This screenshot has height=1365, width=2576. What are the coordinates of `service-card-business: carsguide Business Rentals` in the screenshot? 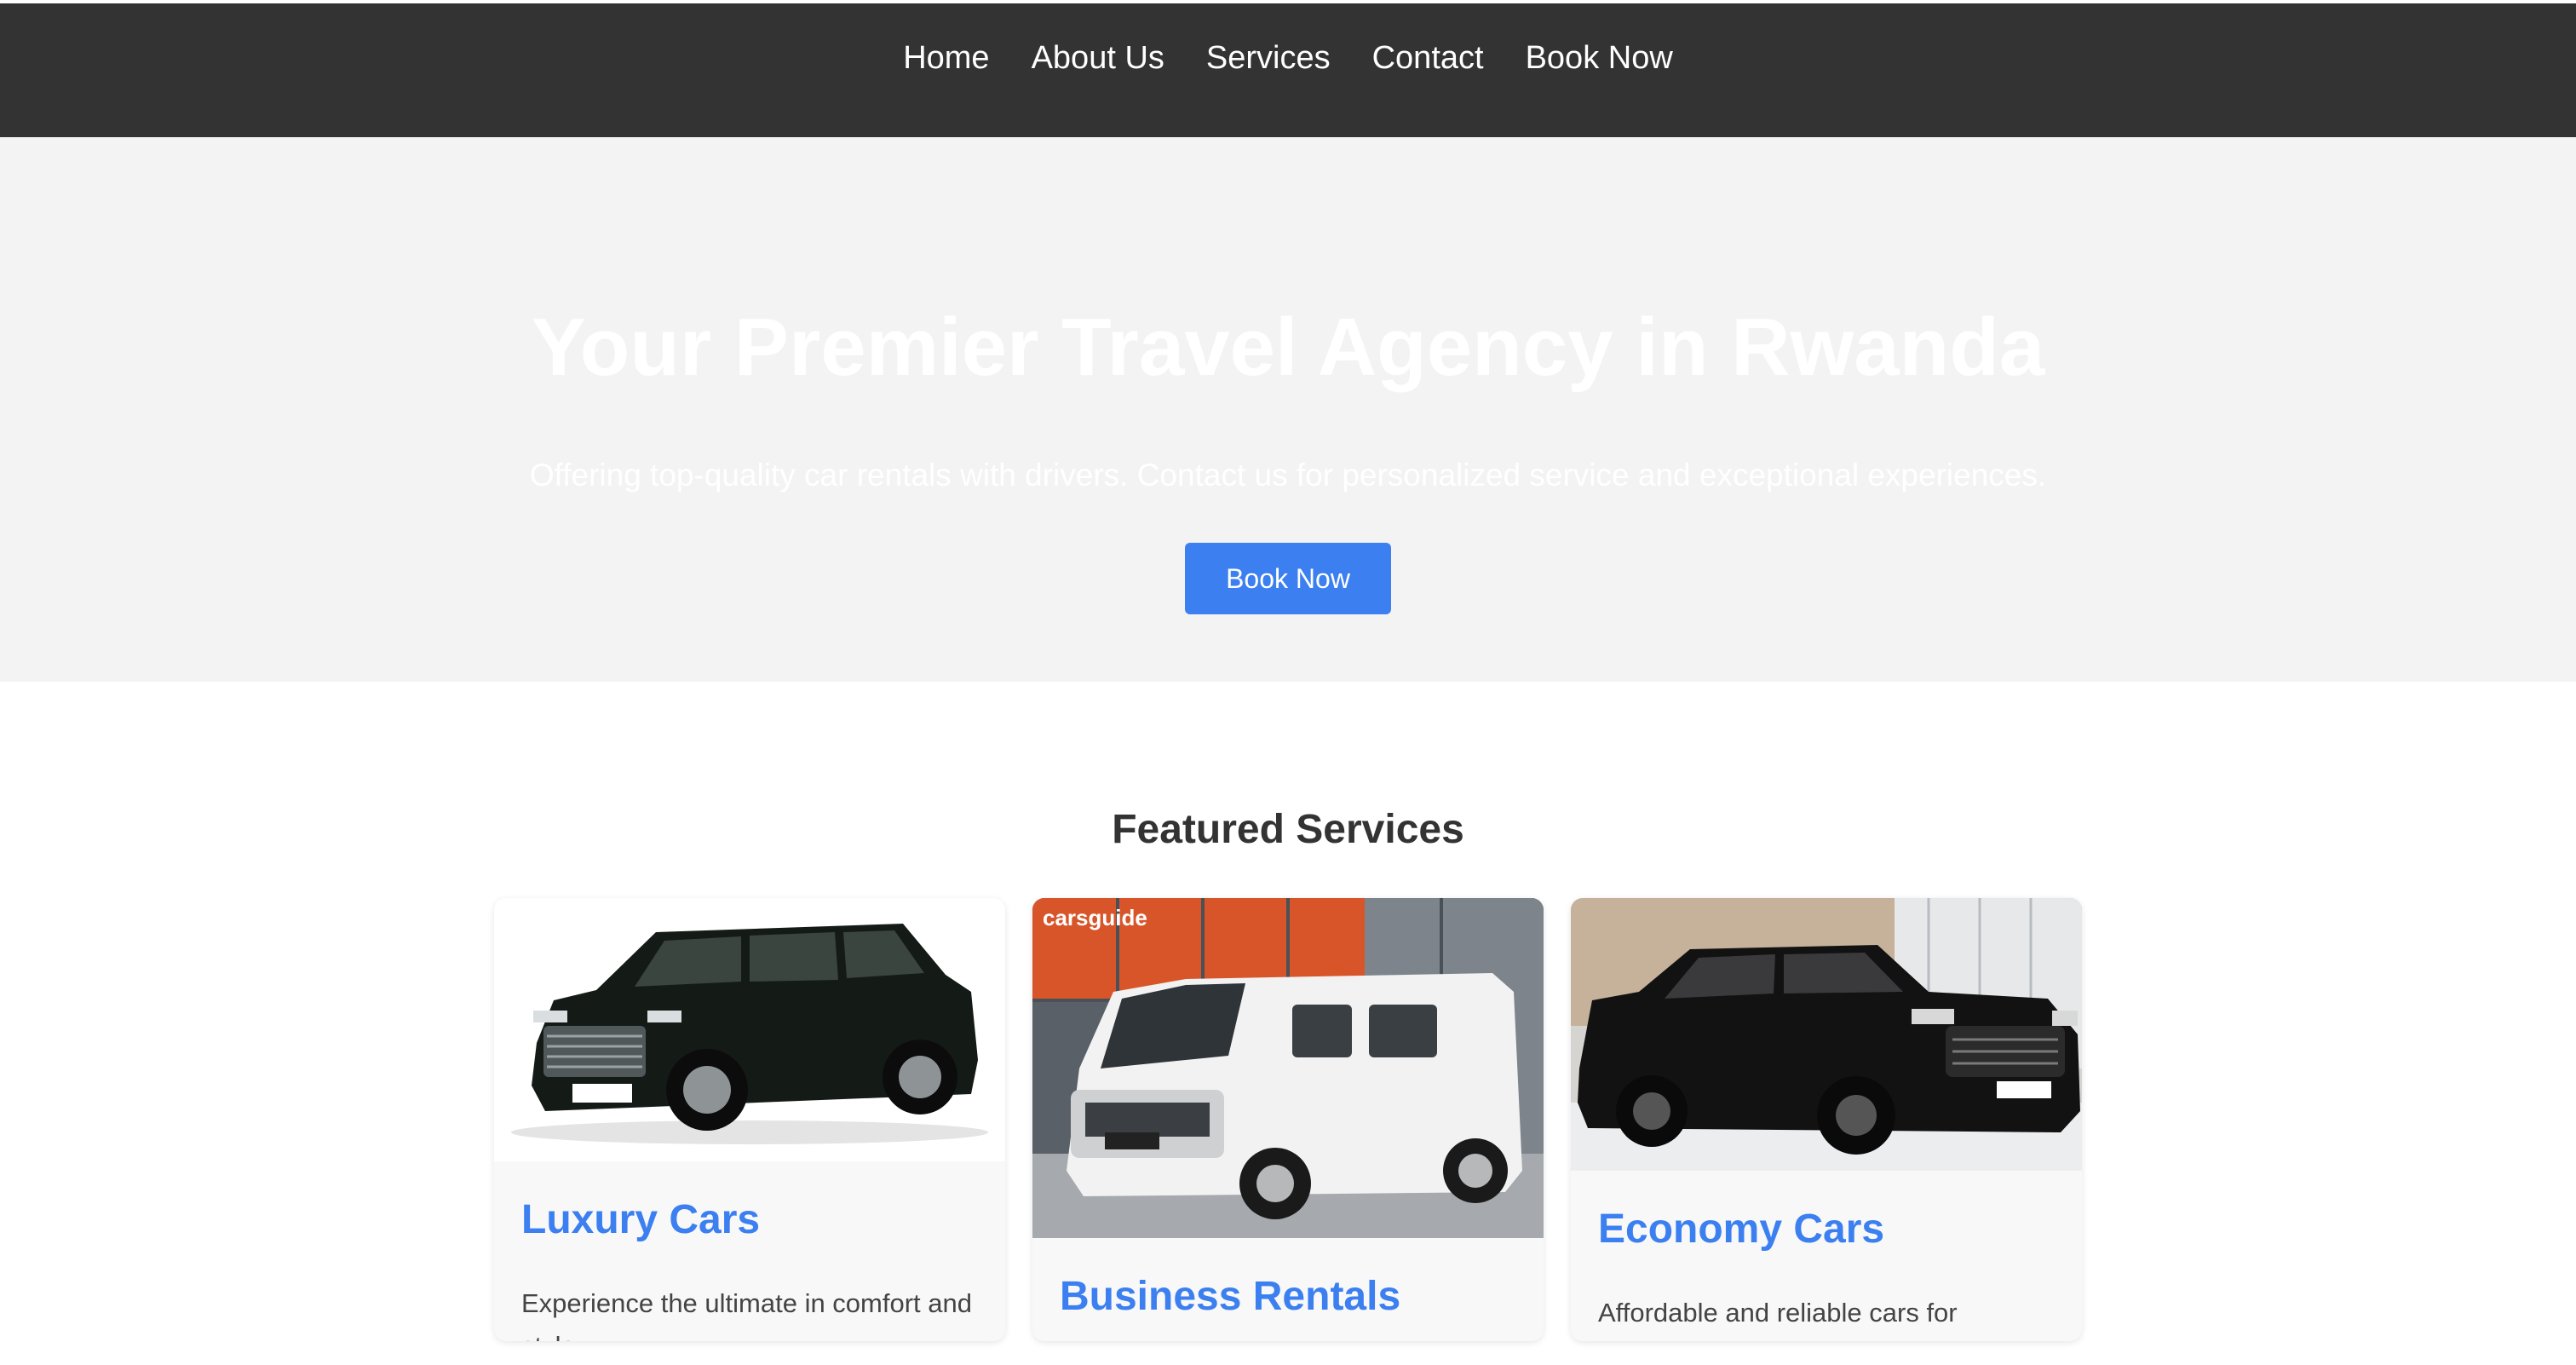 It's located at (1288, 1119).